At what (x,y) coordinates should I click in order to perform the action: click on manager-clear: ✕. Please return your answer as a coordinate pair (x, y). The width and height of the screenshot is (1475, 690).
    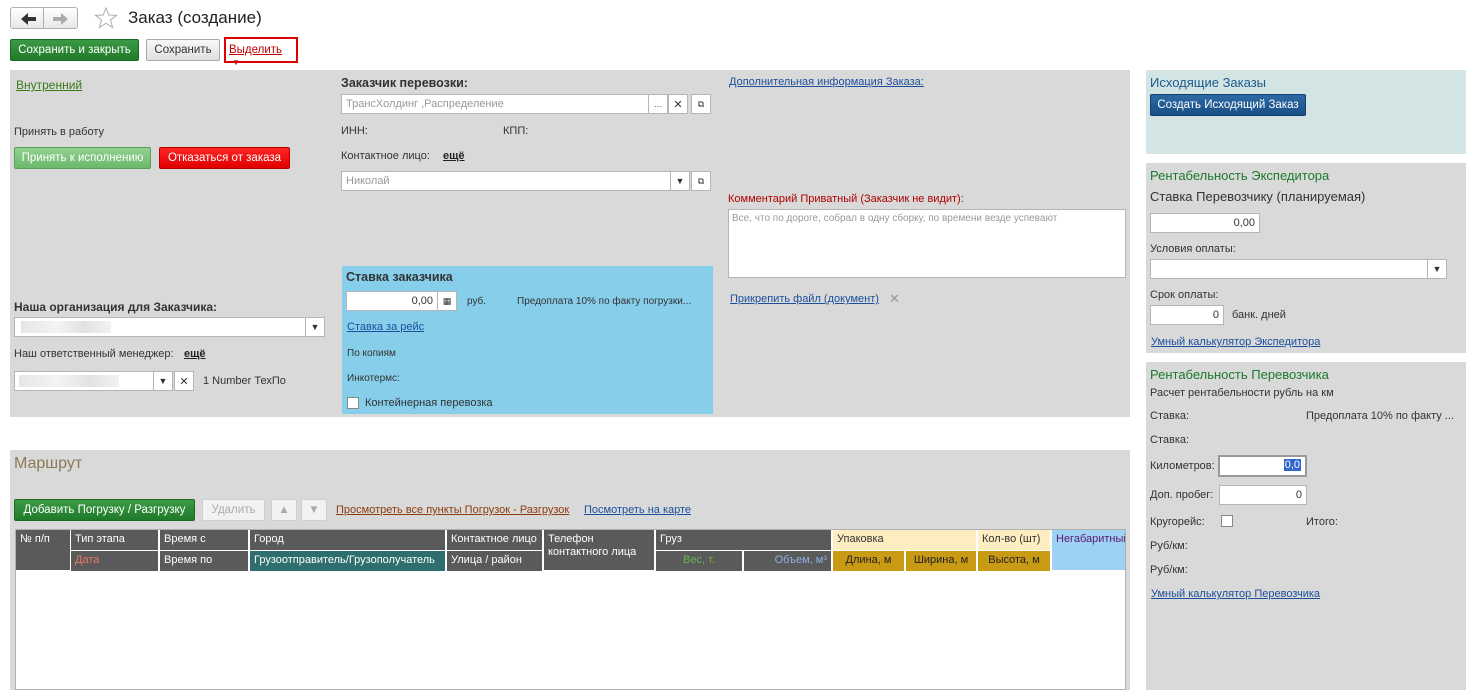
    Looking at the image, I should click on (184, 381).